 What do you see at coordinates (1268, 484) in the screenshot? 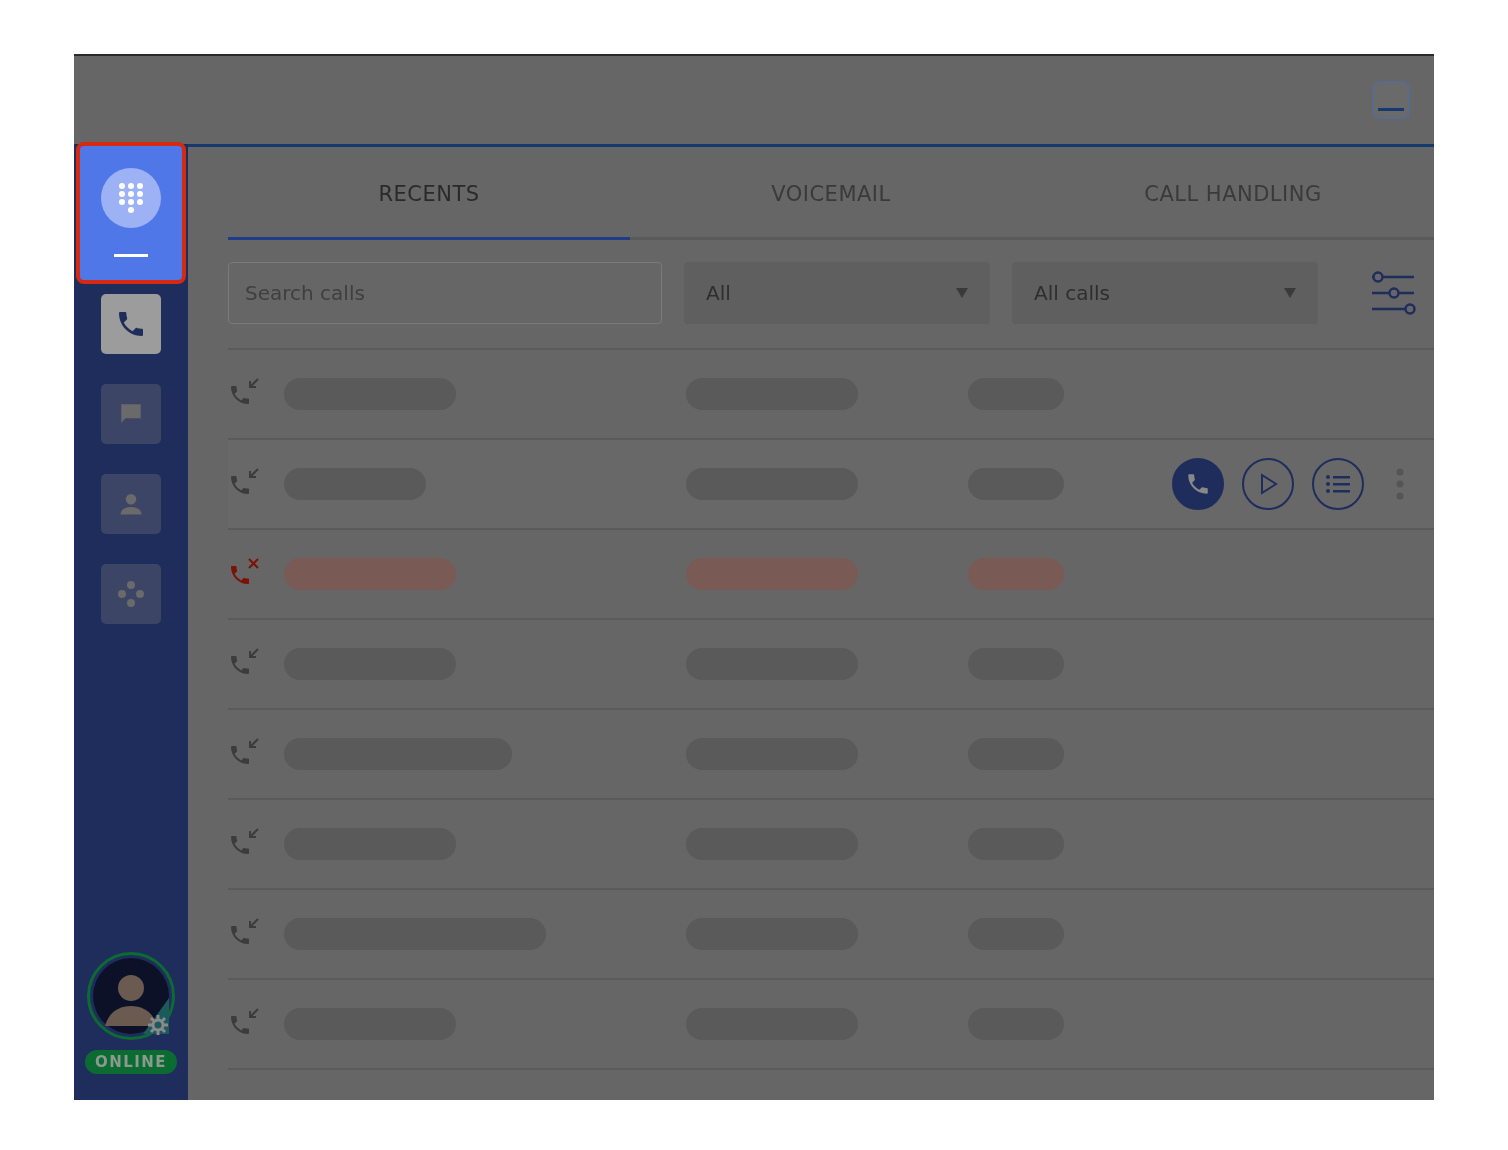
I see `play-button` at bounding box center [1268, 484].